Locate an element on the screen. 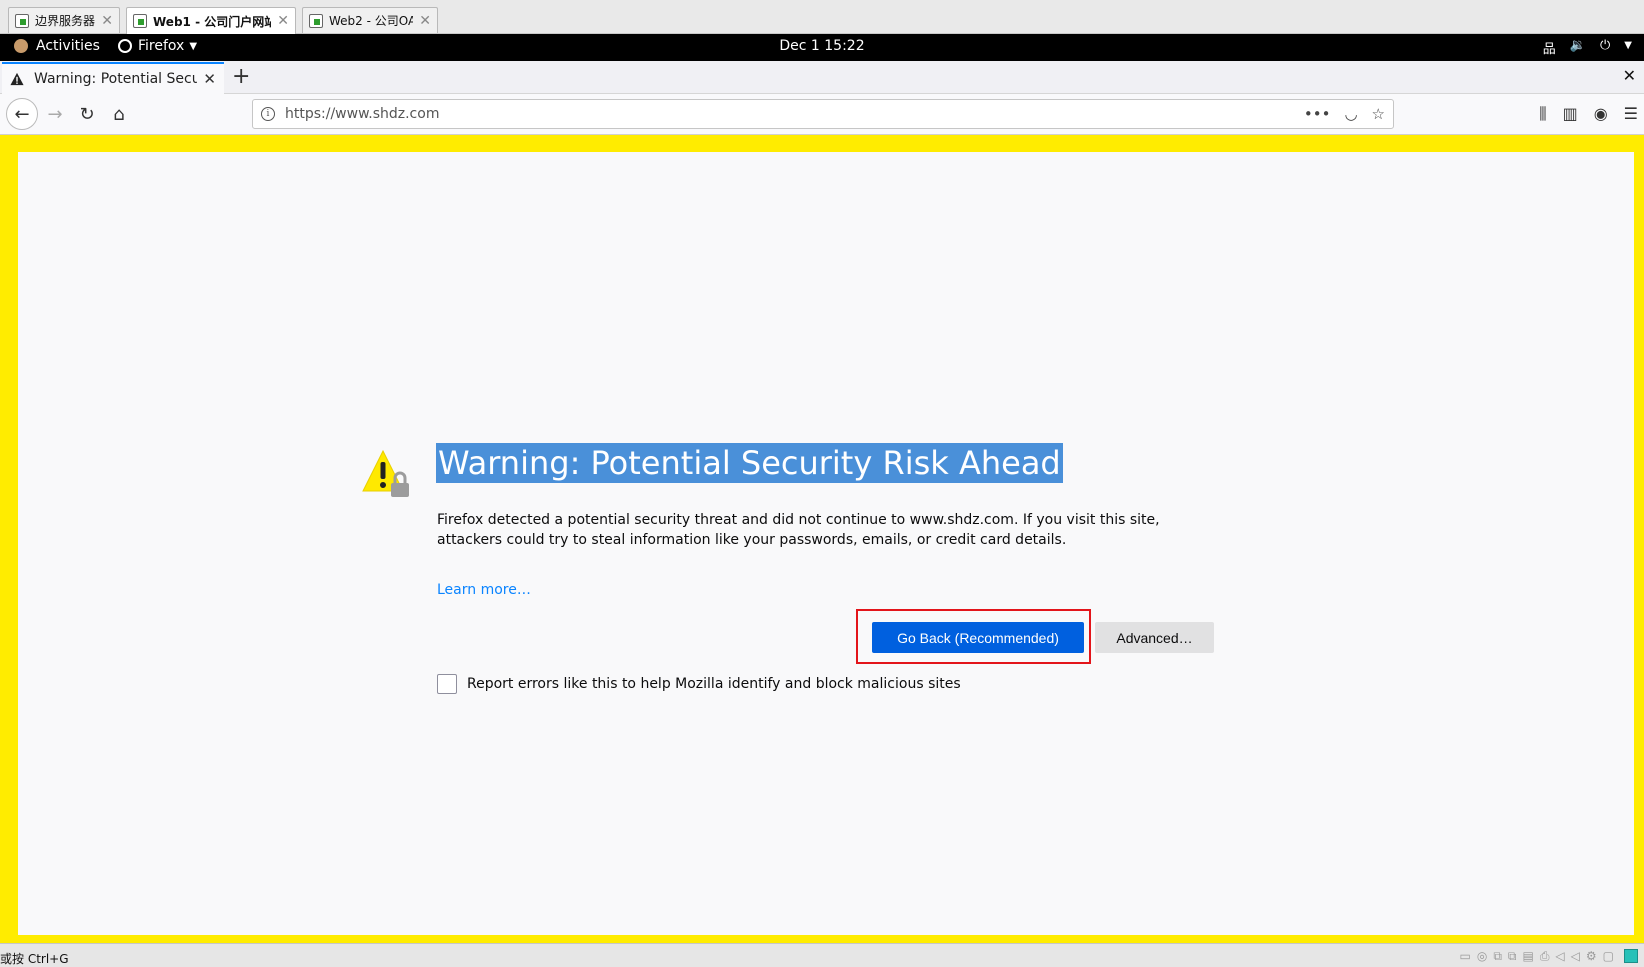 Image resolution: width=1644 pixels, height=967 pixels. tab-title: Warning: Potential Security Risk Ahead is located at coordinates (116, 79).